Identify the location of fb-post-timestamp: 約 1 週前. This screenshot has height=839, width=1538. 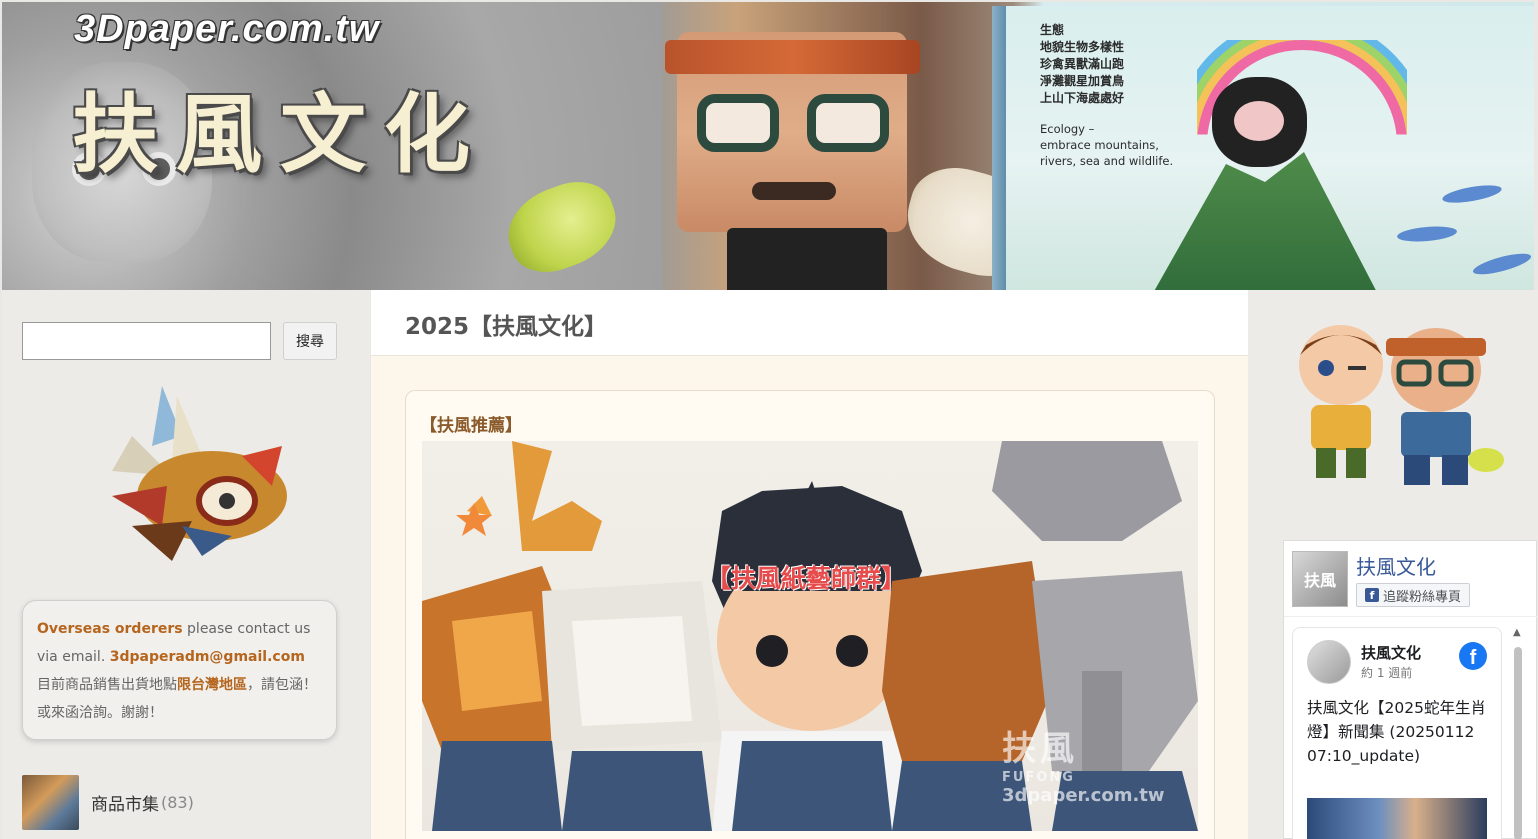
(1386, 672).